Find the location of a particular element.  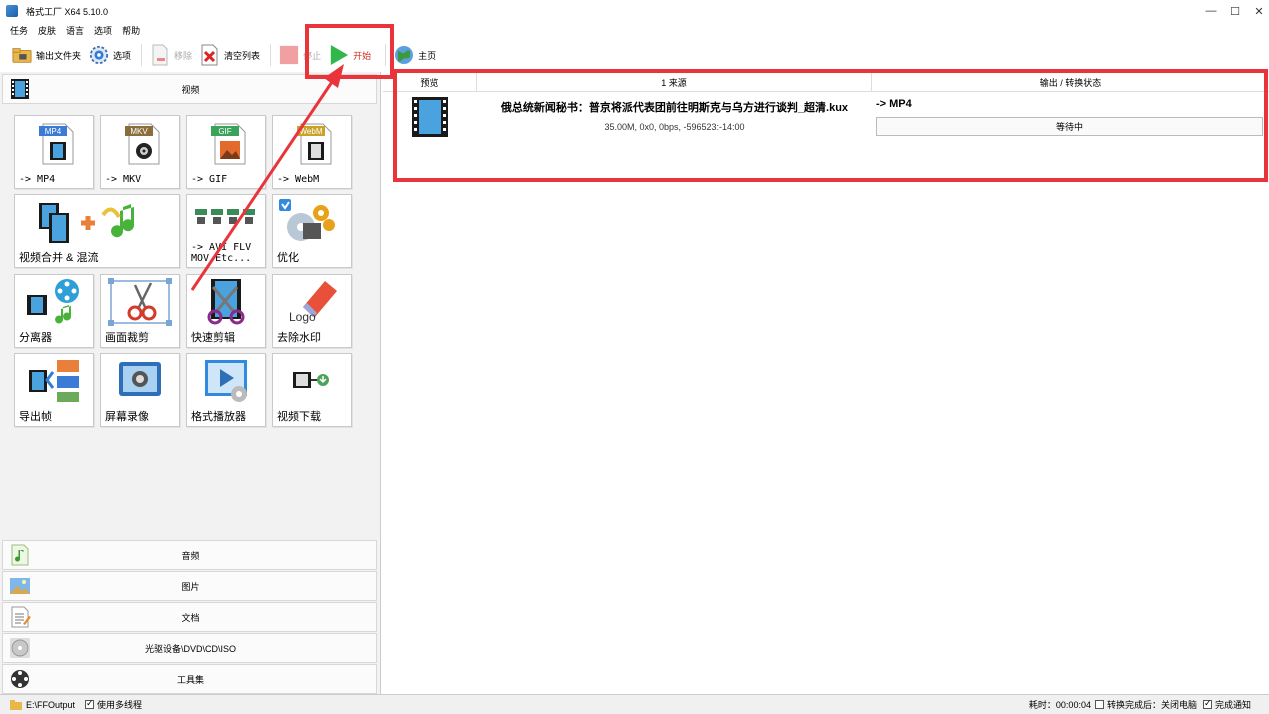

clear-list-label: 清空列表 is located at coordinates (242, 55).